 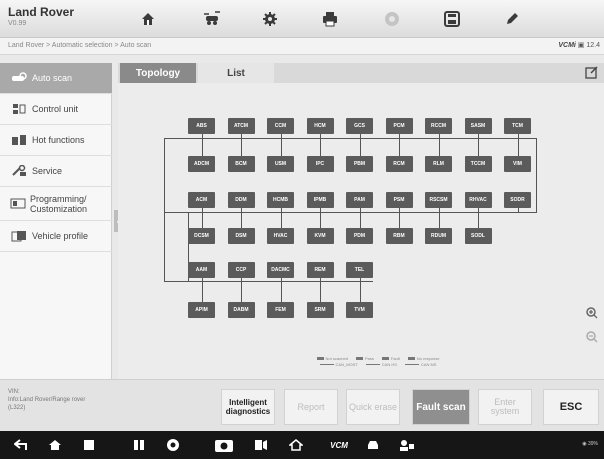 What do you see at coordinates (399, 236) in the screenshot?
I see `ecu-rbm: RBM` at bounding box center [399, 236].